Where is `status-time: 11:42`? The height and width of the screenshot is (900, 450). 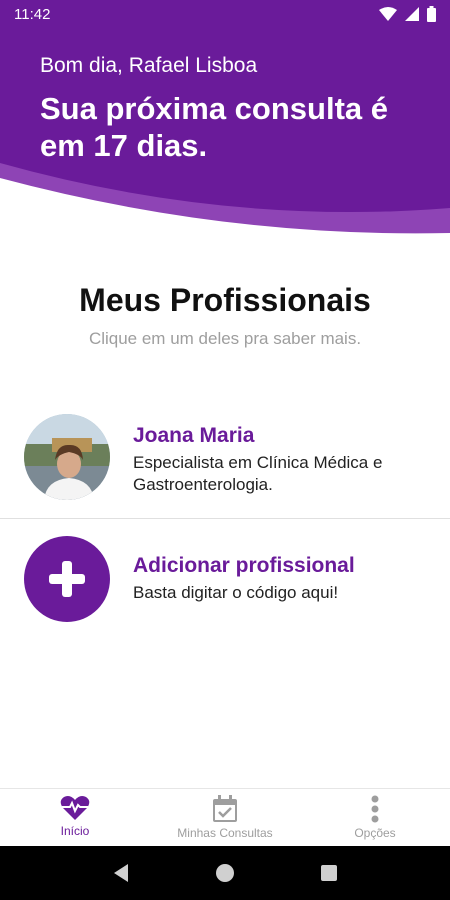
status-time: 11:42 is located at coordinates (32, 14).